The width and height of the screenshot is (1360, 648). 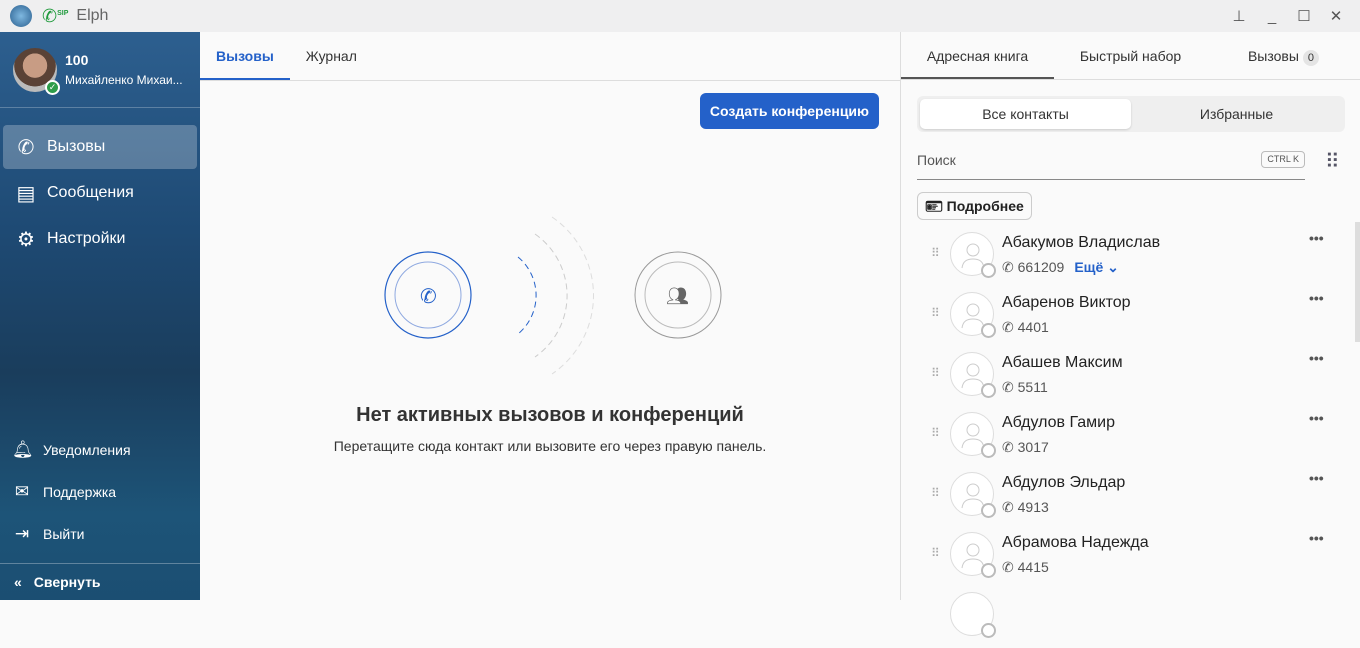 I want to click on tab-calls: Вызовы, so click(x=245, y=56).